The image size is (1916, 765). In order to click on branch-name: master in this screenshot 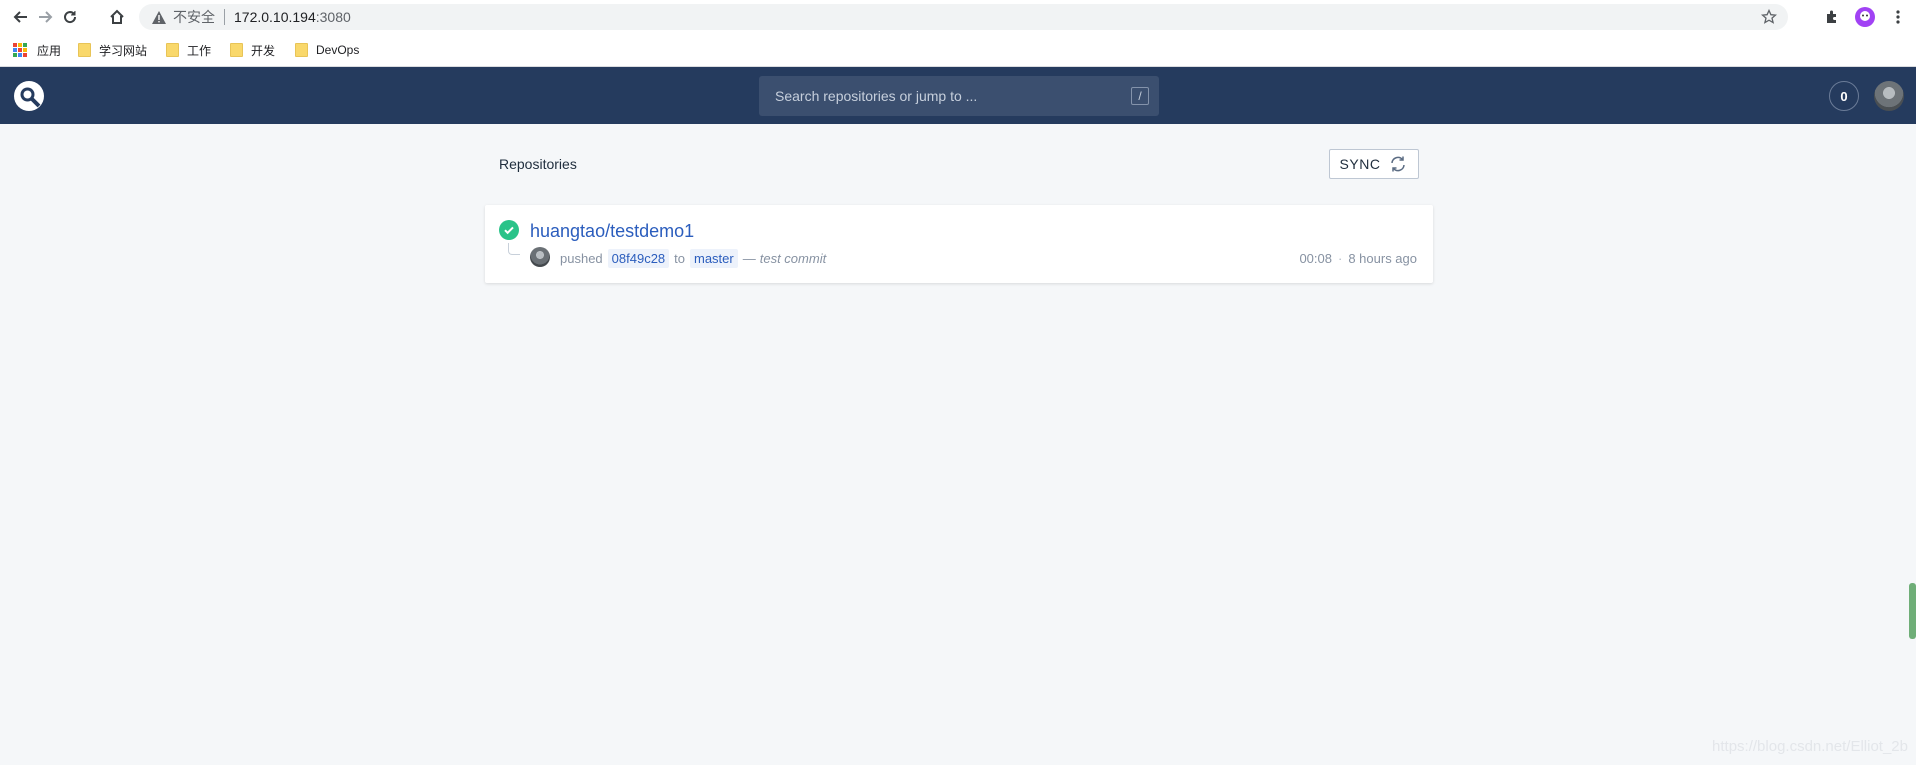, I will do `click(714, 258)`.